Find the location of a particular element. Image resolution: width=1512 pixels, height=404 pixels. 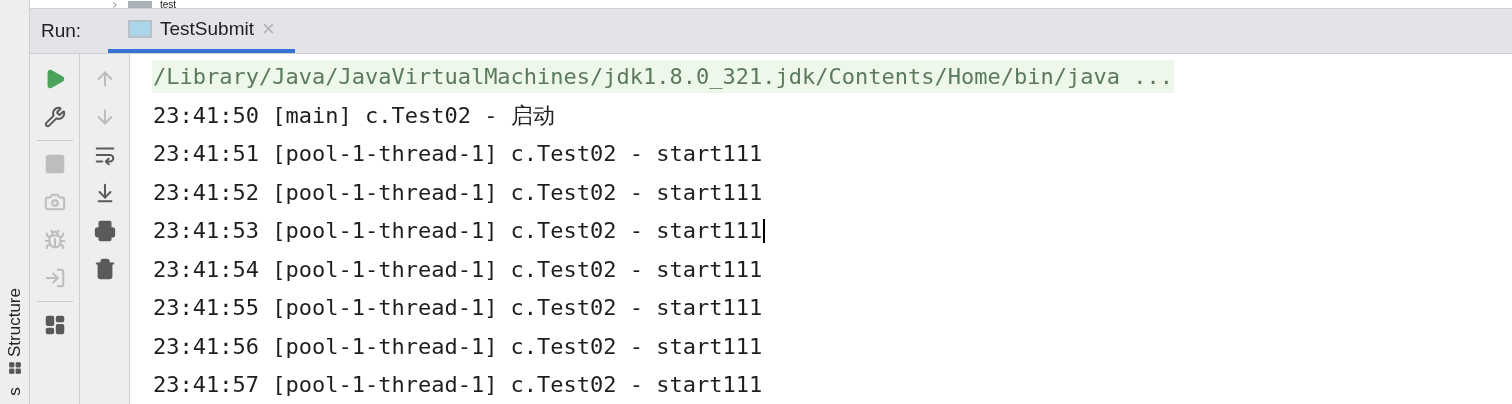

log-line: 23:41:57 [pool-1-thread-1] c.Test02 - start111 is located at coordinates (458, 385).